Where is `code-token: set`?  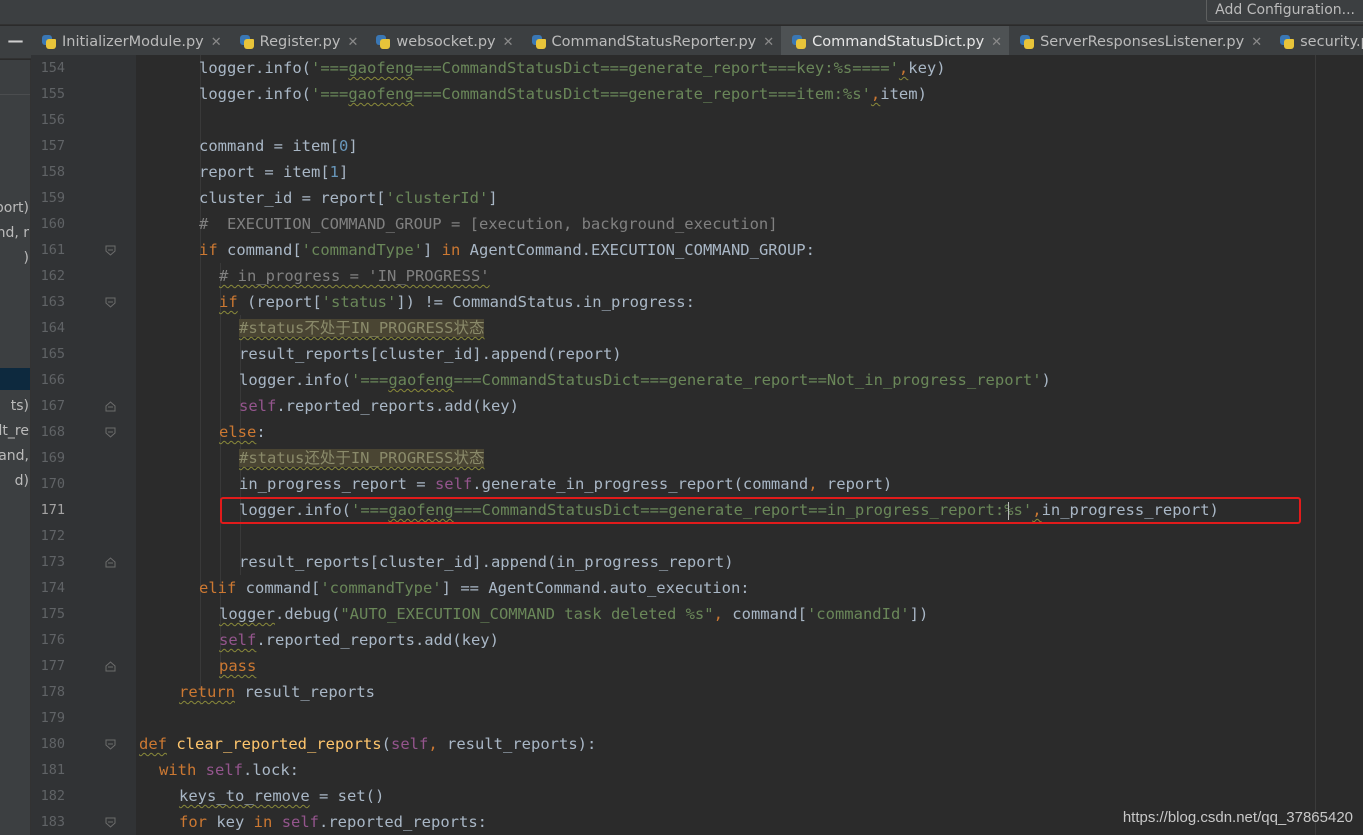 code-token: set is located at coordinates (351, 796).